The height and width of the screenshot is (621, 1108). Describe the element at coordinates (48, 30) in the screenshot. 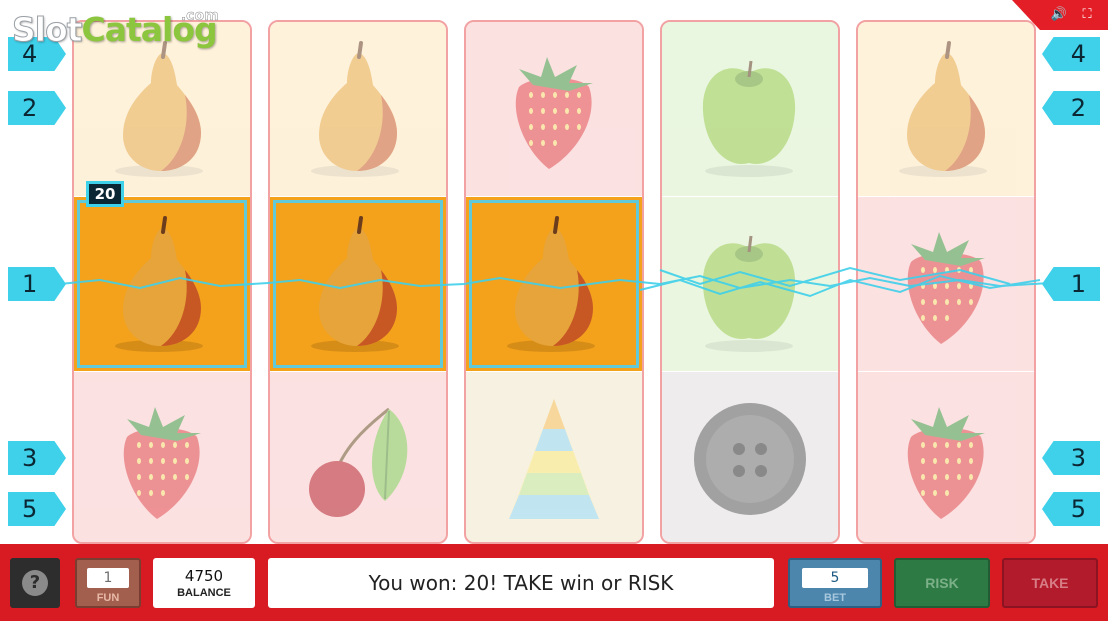

I see `logo-text-slot: Slot` at that location.